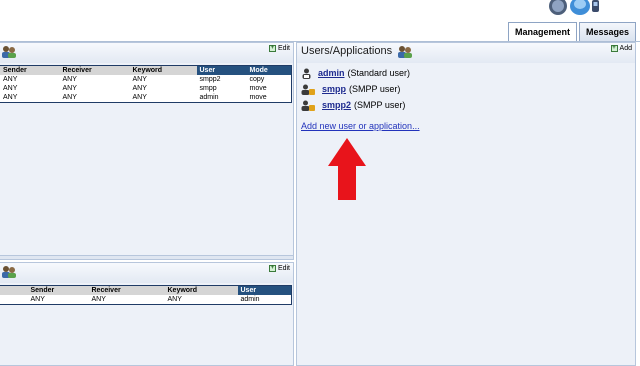 This screenshot has height=366, width=640. Describe the element at coordinates (625, 48) in the screenshot. I see `add-user-label: Add` at that location.